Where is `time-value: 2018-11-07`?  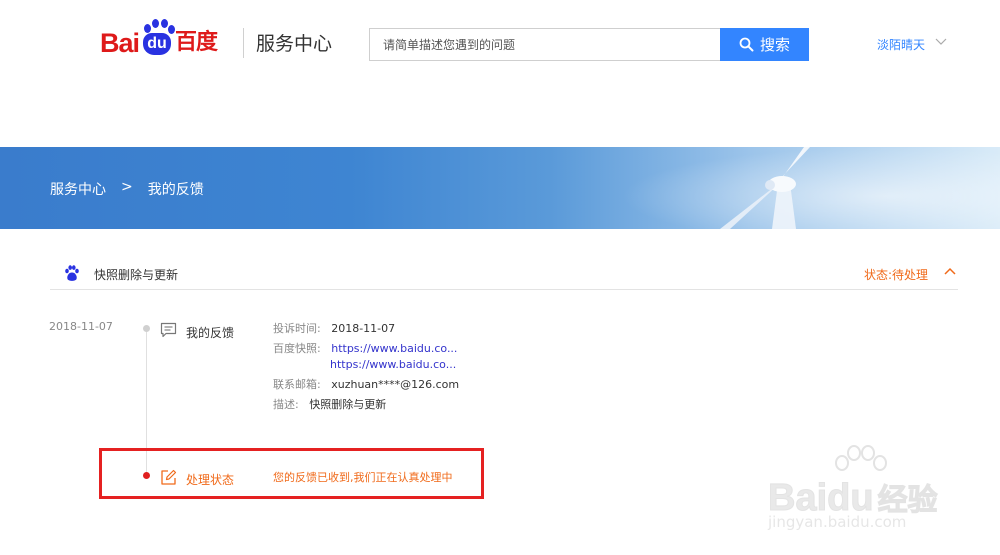 time-value: 2018-11-07 is located at coordinates (363, 328).